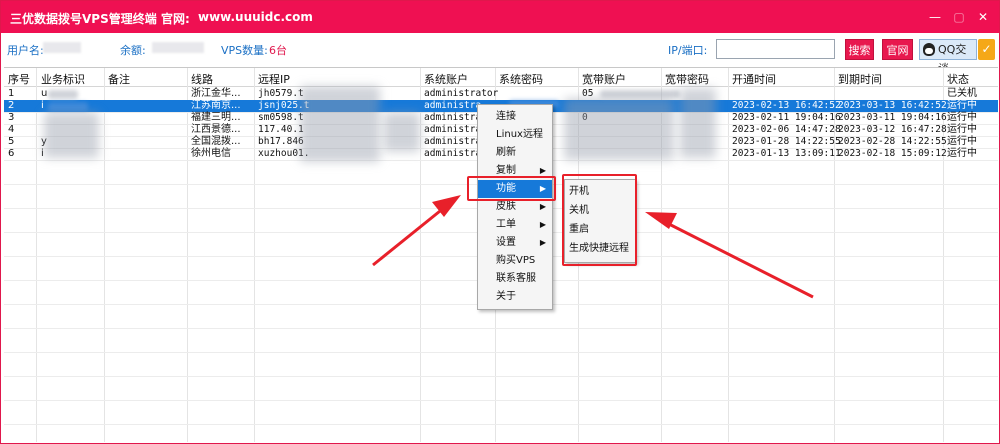  Describe the element at coordinates (775, 49) in the screenshot. I see `ip-search-input` at that location.